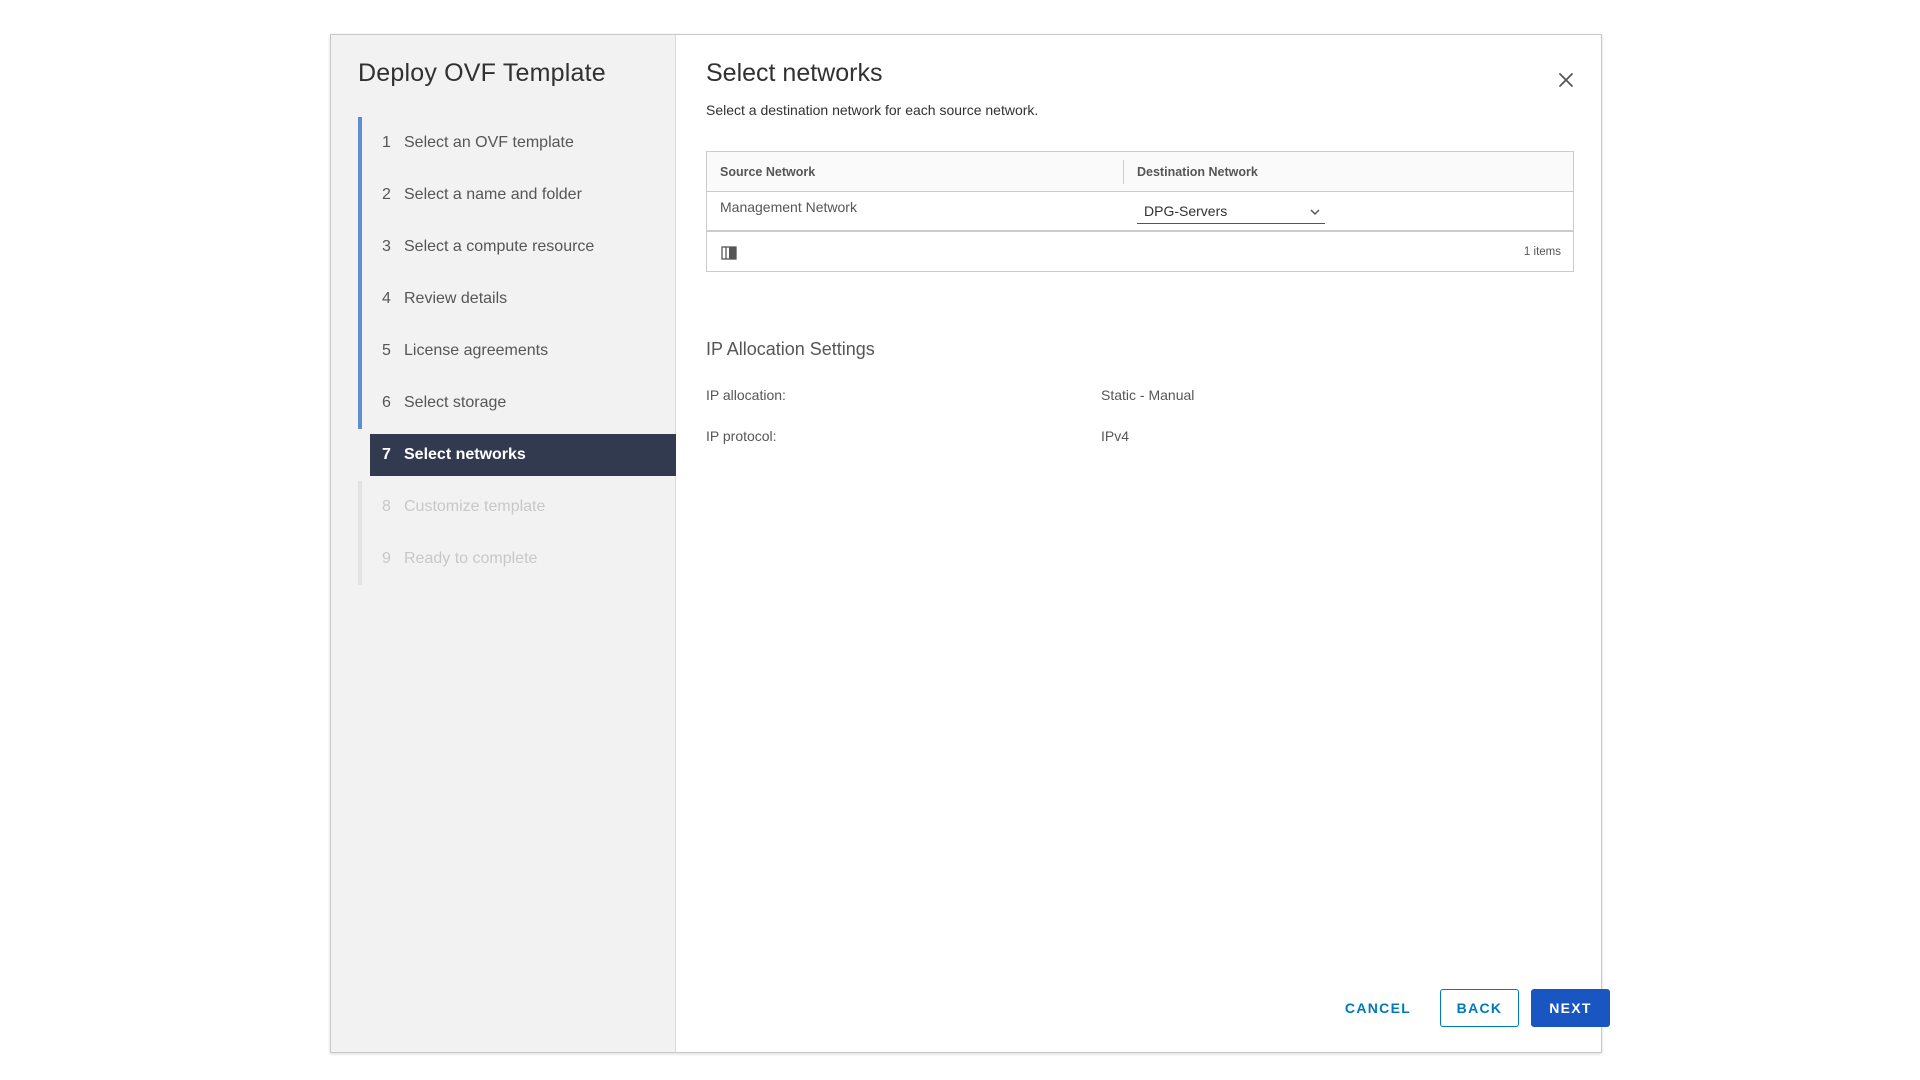  What do you see at coordinates (1123, 172) in the screenshot?
I see `column-divider` at bounding box center [1123, 172].